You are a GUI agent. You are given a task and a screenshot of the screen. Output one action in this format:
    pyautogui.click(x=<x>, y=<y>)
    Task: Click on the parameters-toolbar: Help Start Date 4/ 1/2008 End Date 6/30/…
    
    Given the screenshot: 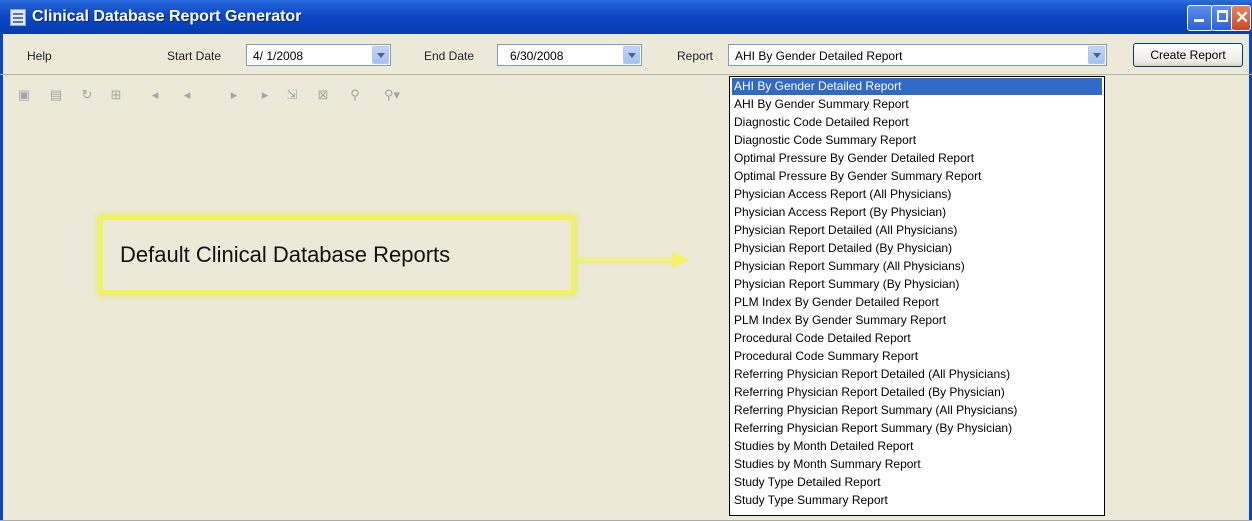 What is the action you would take?
    pyautogui.click(x=626, y=54)
    